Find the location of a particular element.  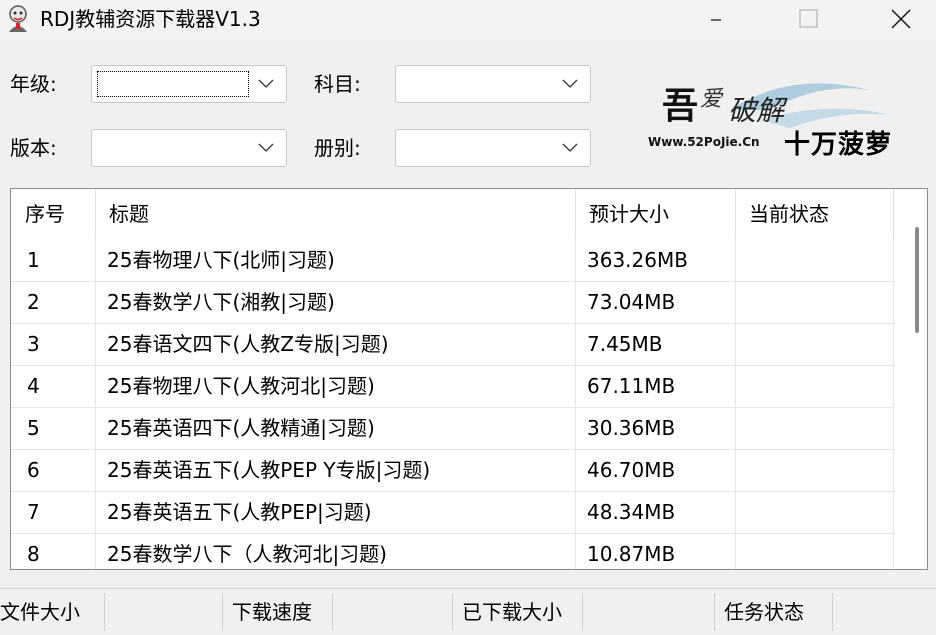

table-row: 2 25春数学八下(湘教|习题) 73.04MB is located at coordinates (452, 302).